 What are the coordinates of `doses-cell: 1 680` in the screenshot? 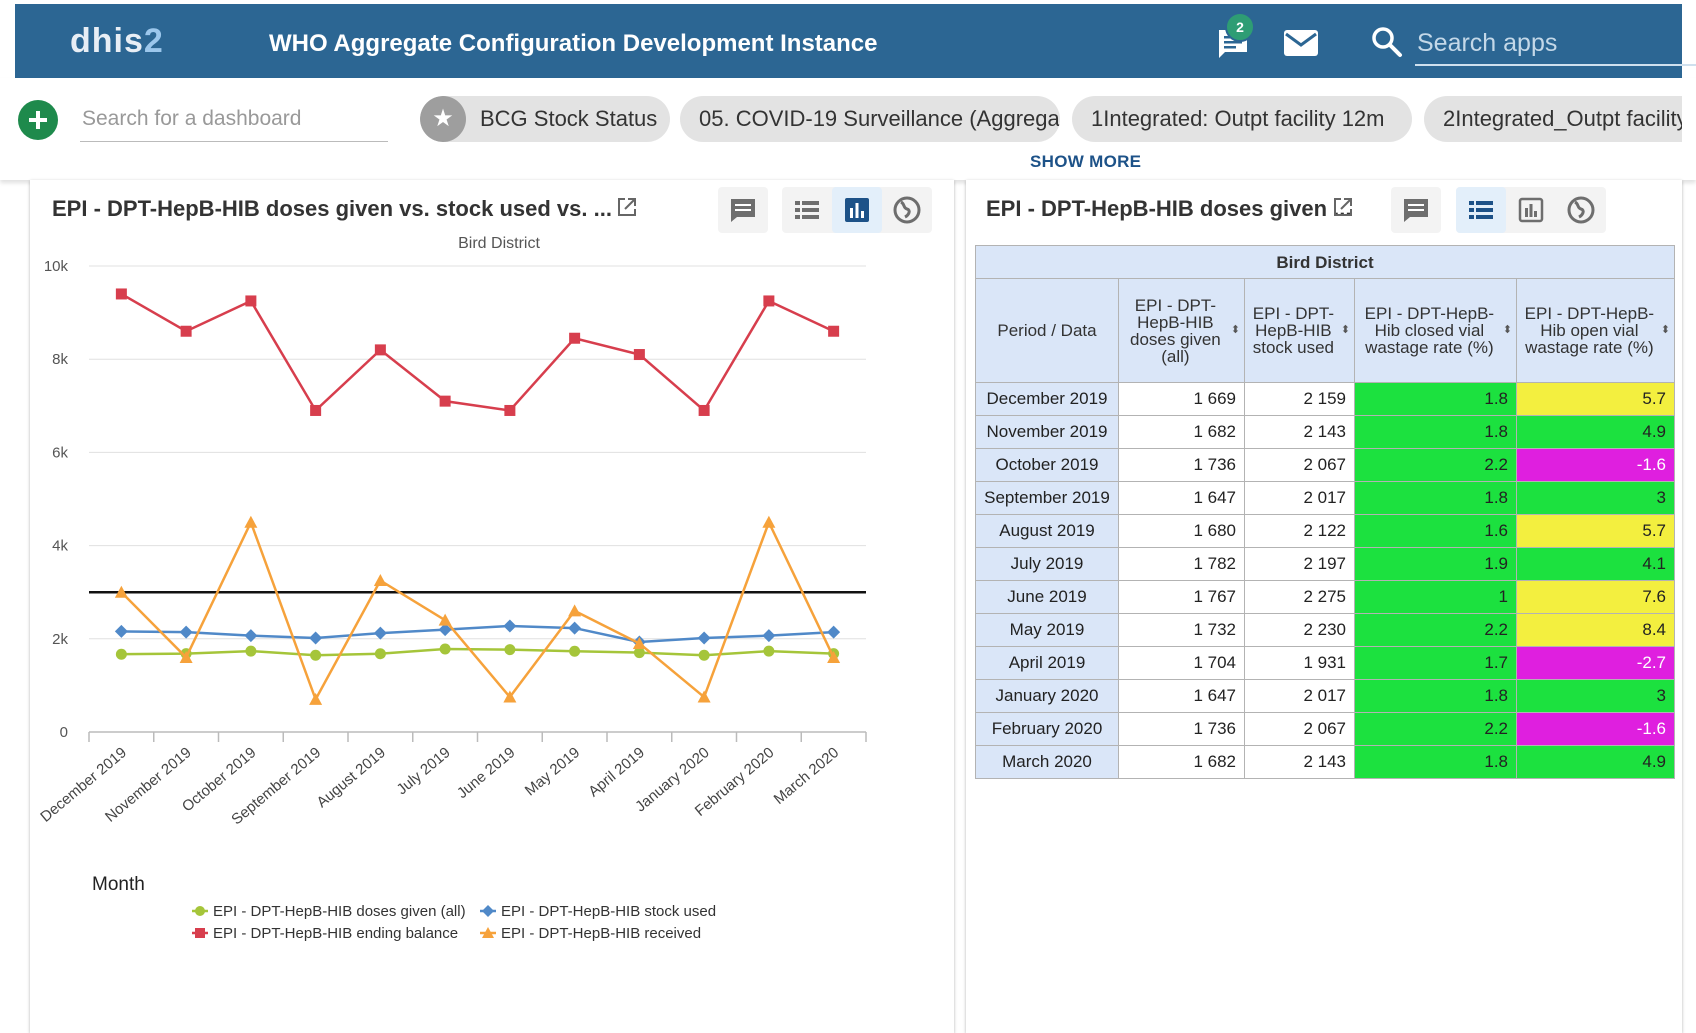 It's located at (1181, 531).